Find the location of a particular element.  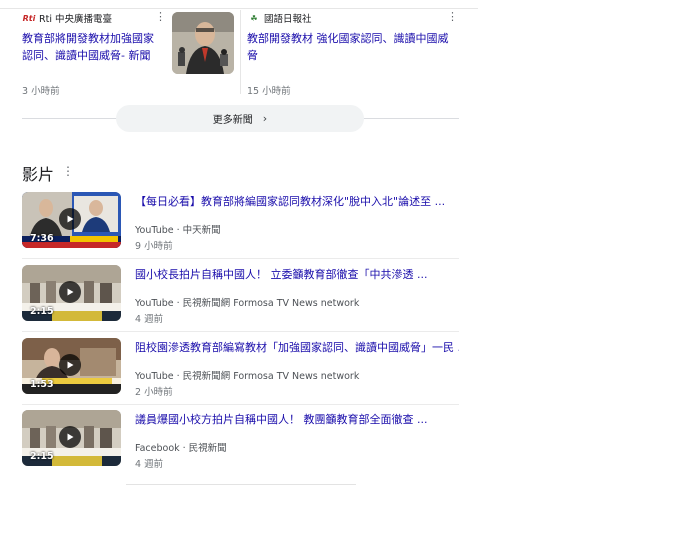

video-duration: 1:53 is located at coordinates (42, 384).